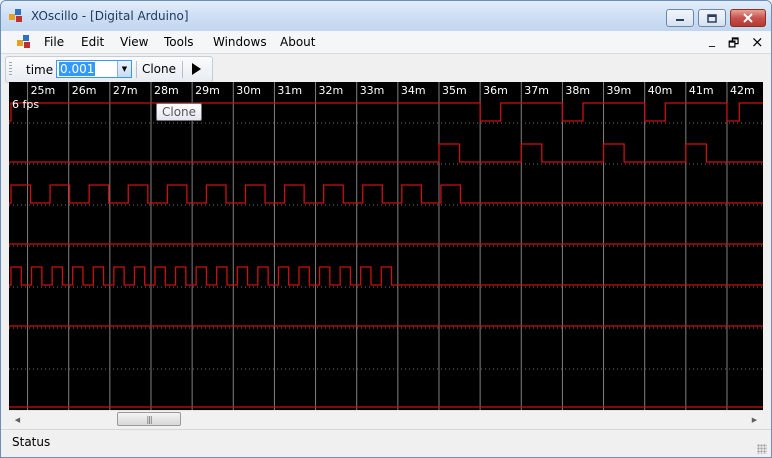 This screenshot has width=772, height=458. I want to click on time-tick-label: 30m, so click(248, 90).